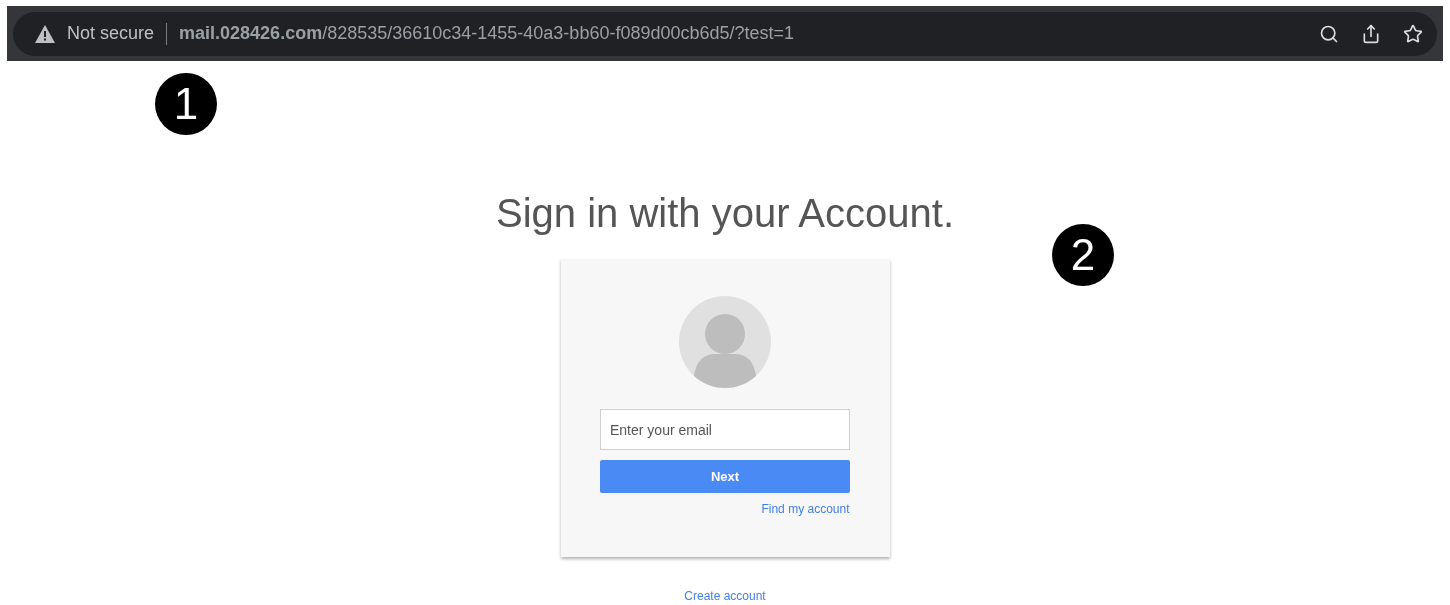 The width and height of the screenshot is (1450, 605). What do you see at coordinates (725, 429) in the screenshot?
I see `email-field: Enter your email` at bounding box center [725, 429].